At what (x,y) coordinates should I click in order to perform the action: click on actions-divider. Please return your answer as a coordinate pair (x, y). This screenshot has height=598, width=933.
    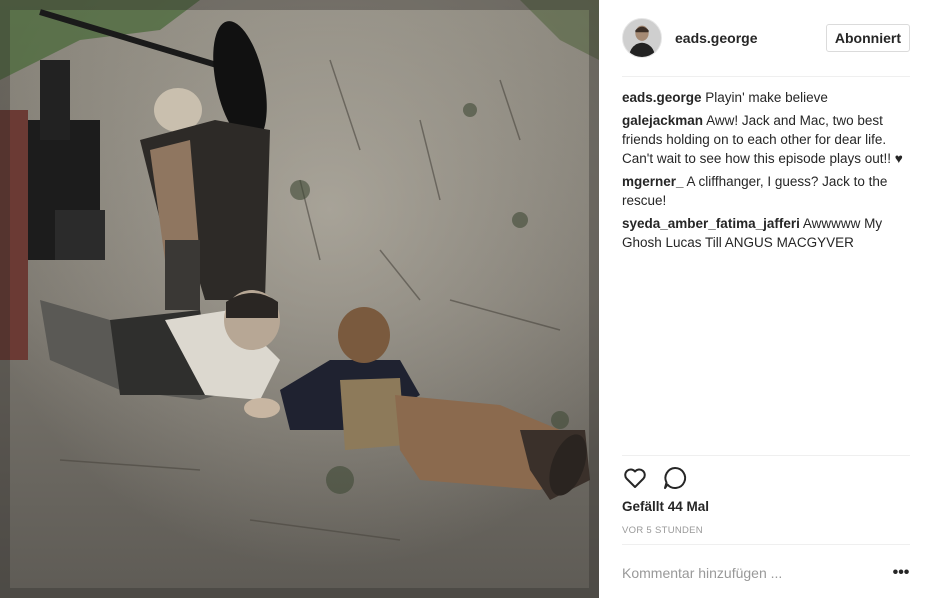
    Looking at the image, I should click on (766, 455).